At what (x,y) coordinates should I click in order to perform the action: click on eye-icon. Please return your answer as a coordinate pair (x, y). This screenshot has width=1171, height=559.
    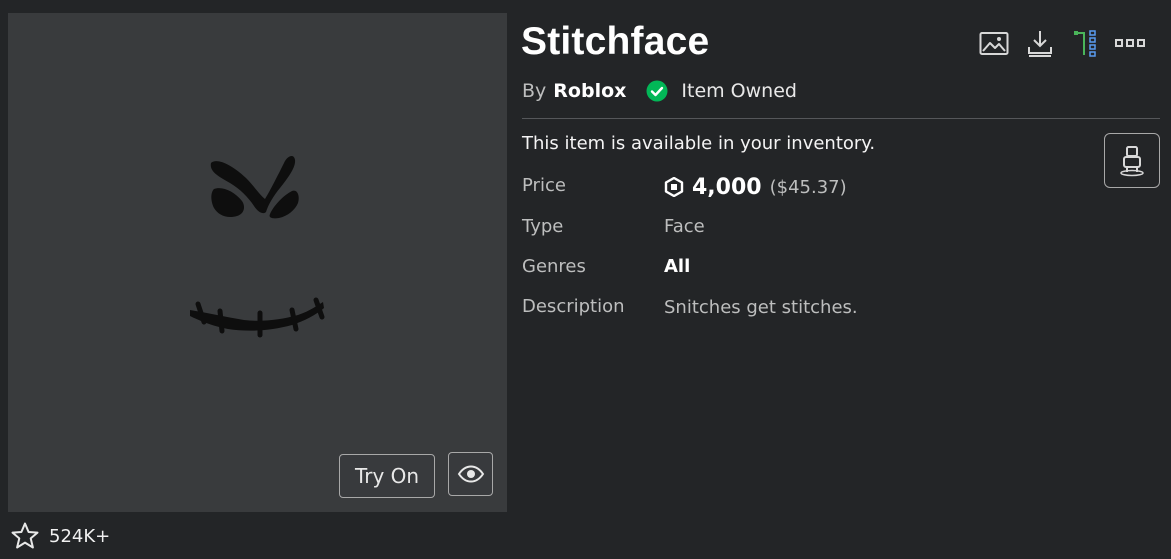
    Looking at the image, I should click on (470, 474).